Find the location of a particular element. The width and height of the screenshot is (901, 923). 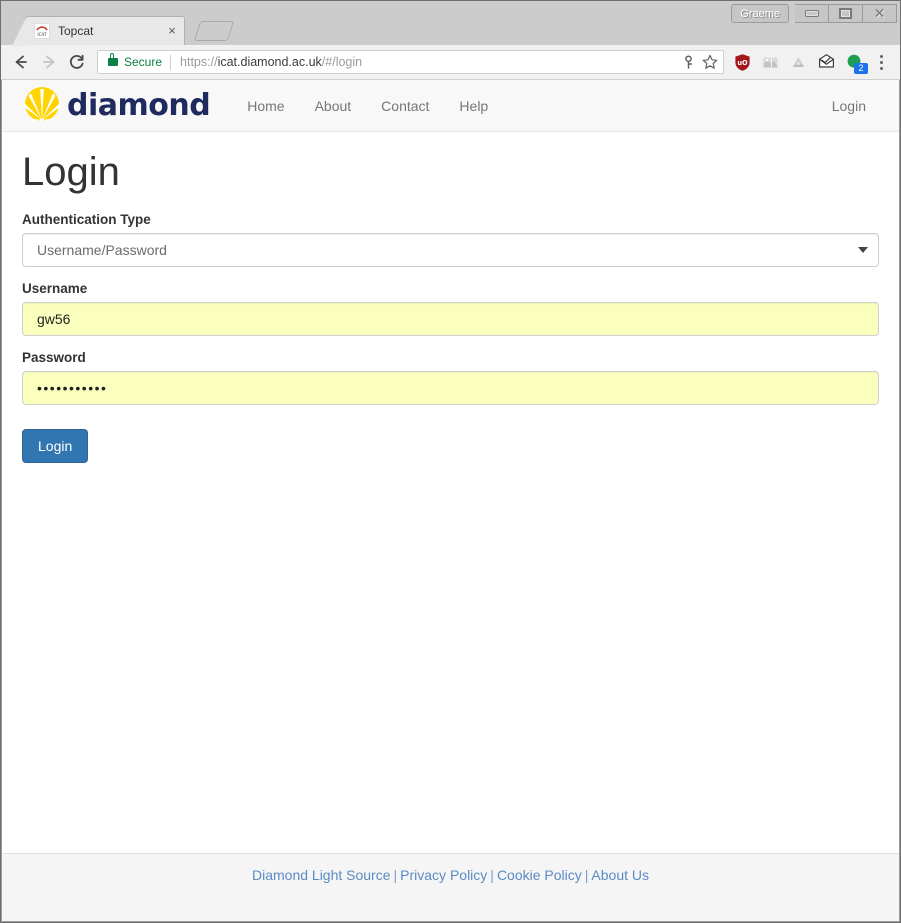

minimize-button is located at coordinates (812, 13).